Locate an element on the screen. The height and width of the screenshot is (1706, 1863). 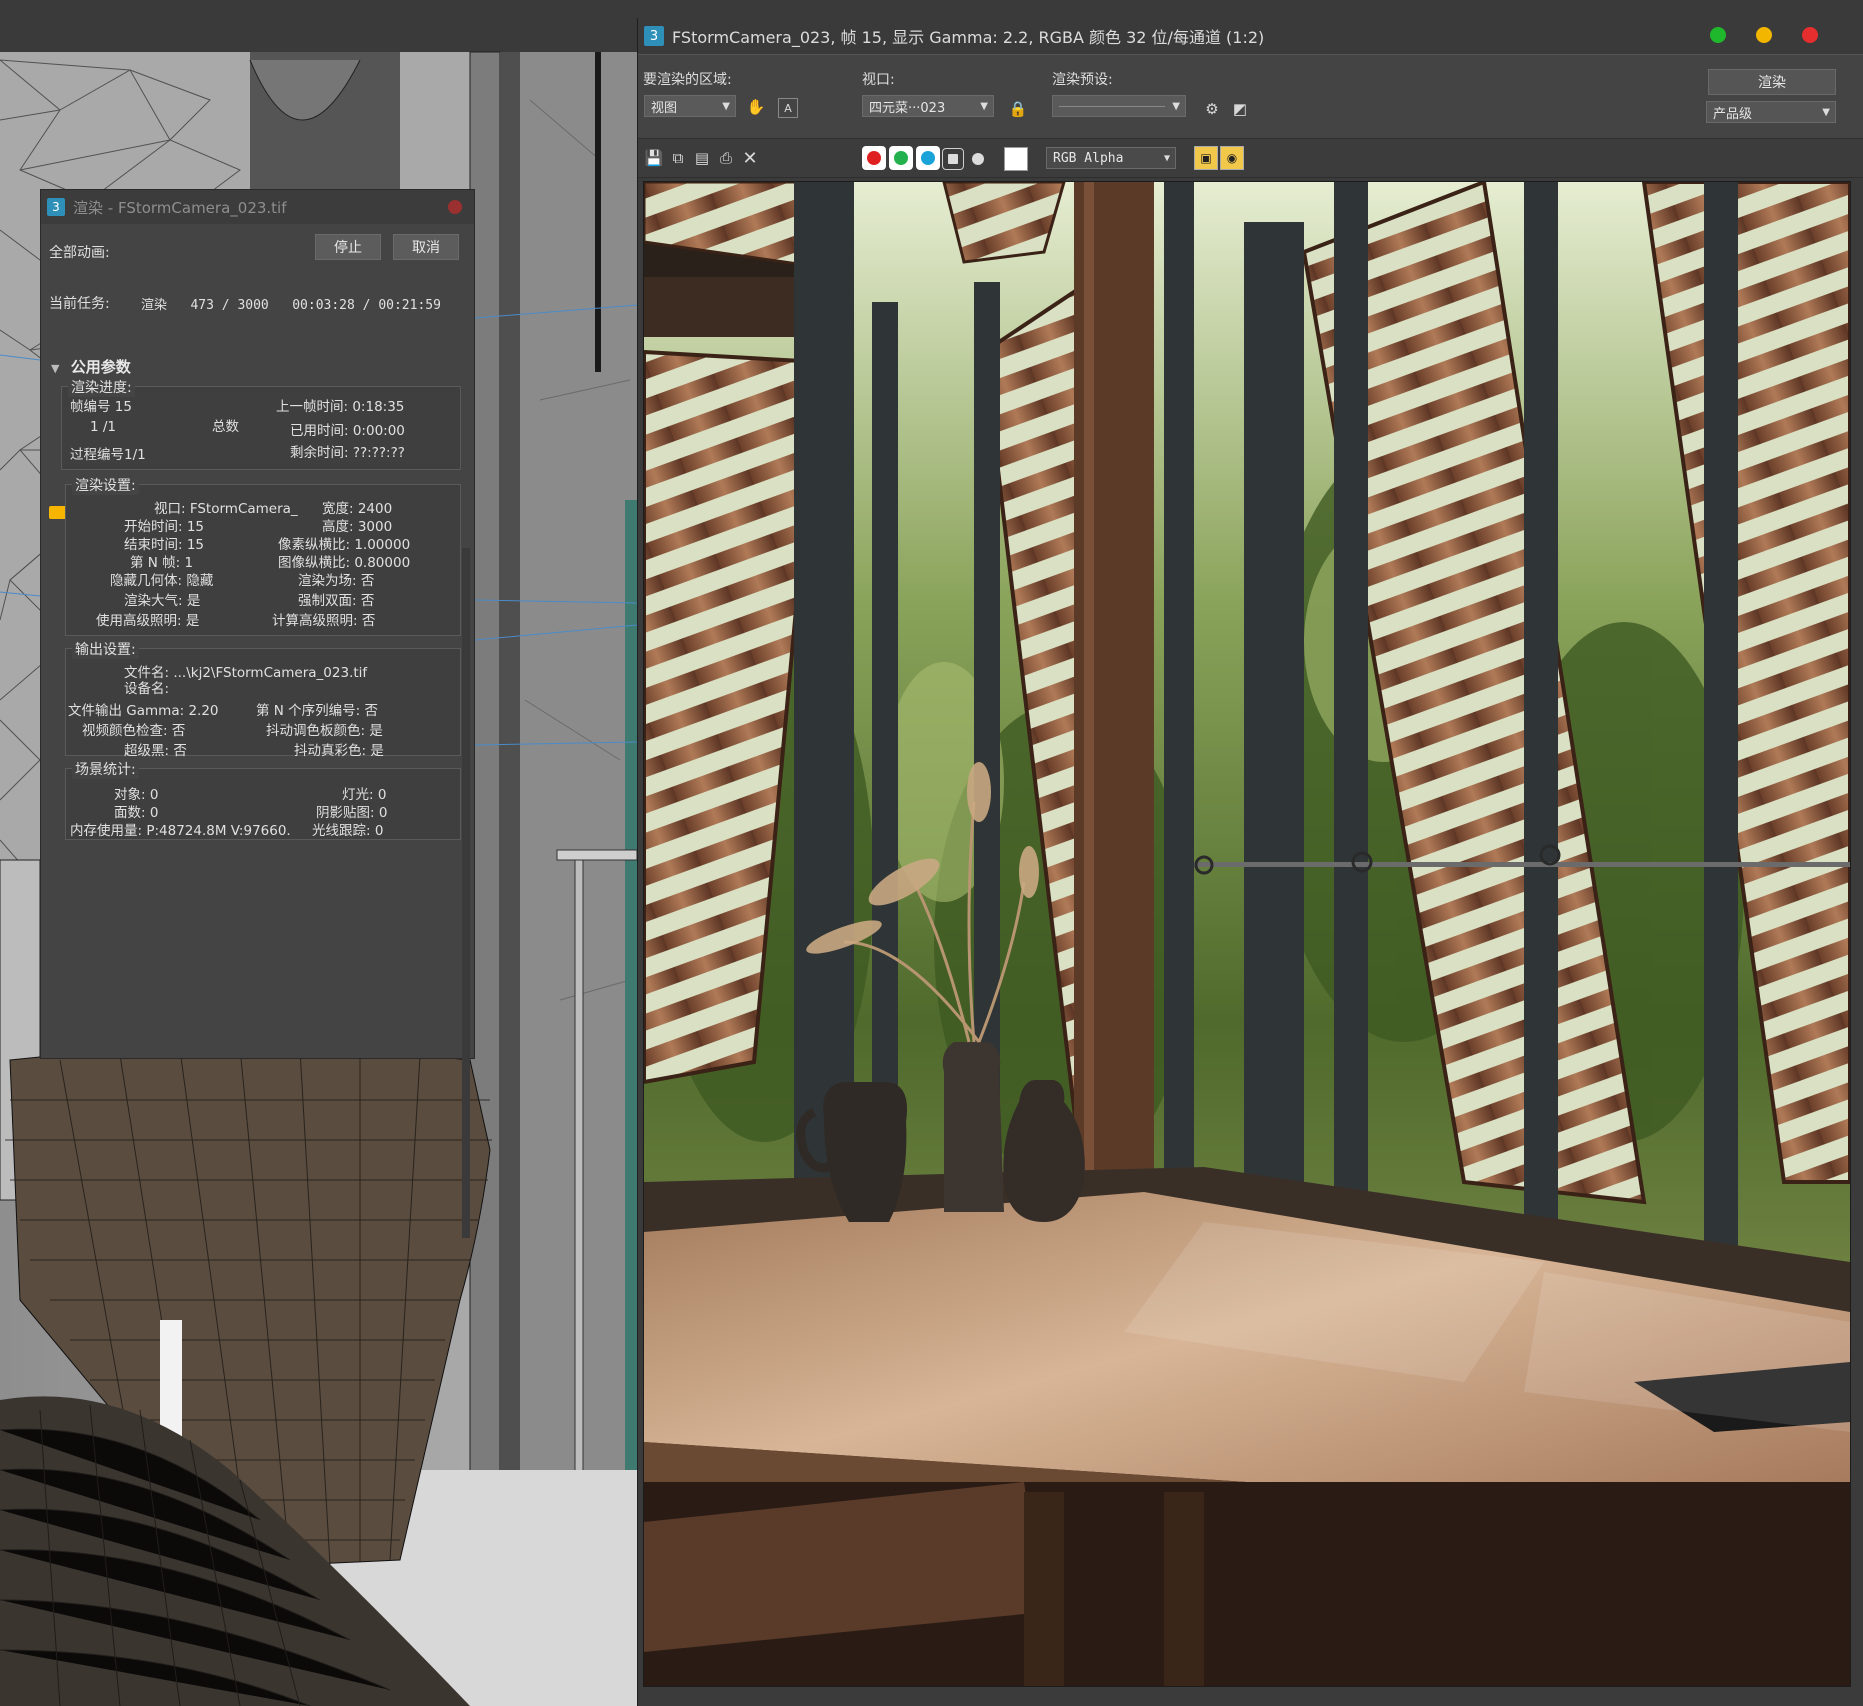
lock-icon: 🔒 is located at coordinates (1018, 109).